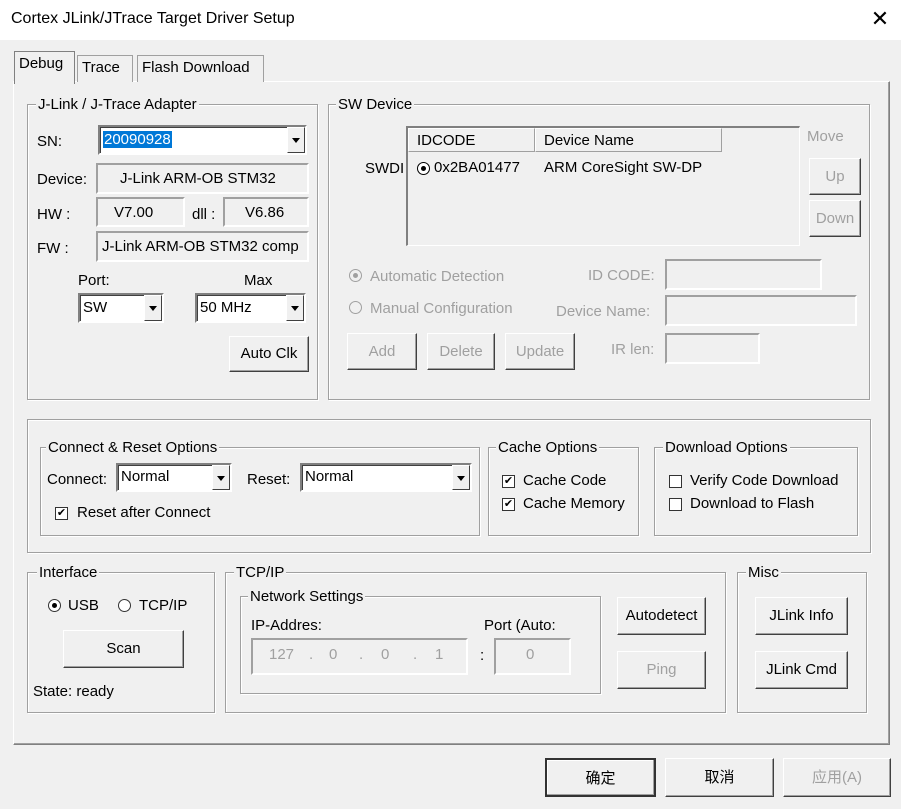 The image size is (901, 809). Describe the element at coordinates (675, 504) in the screenshot. I see `download-to-flash-checkbox` at that location.